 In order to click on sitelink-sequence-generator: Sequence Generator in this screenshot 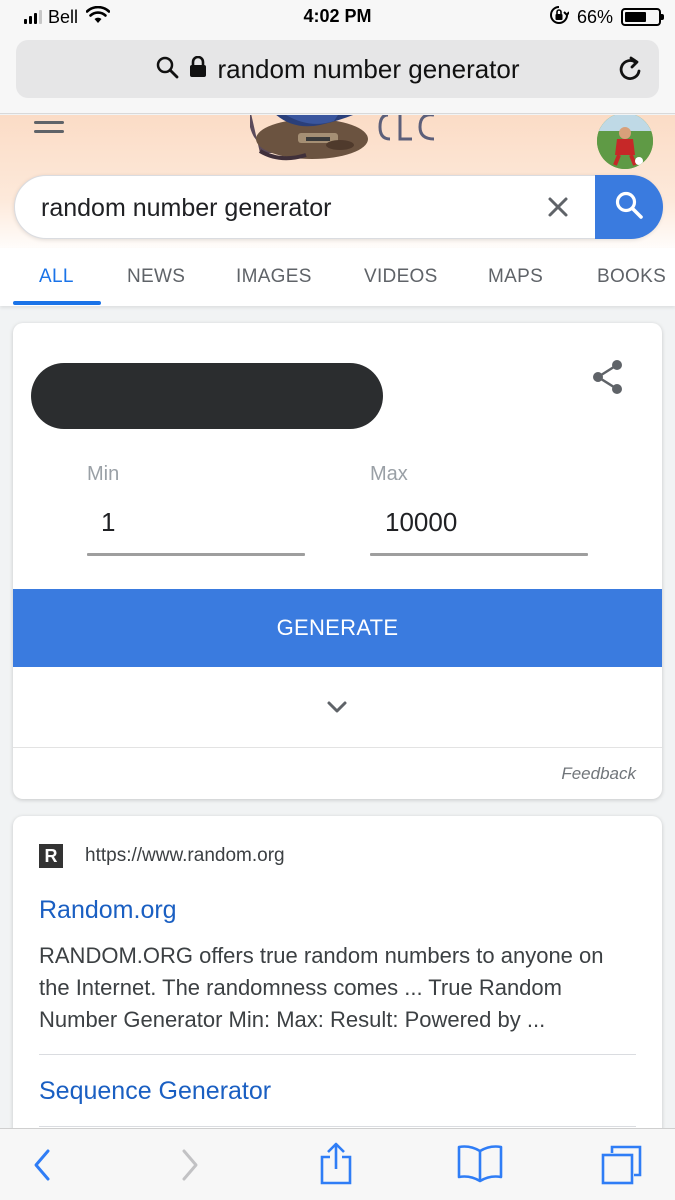, I will do `click(155, 1091)`.